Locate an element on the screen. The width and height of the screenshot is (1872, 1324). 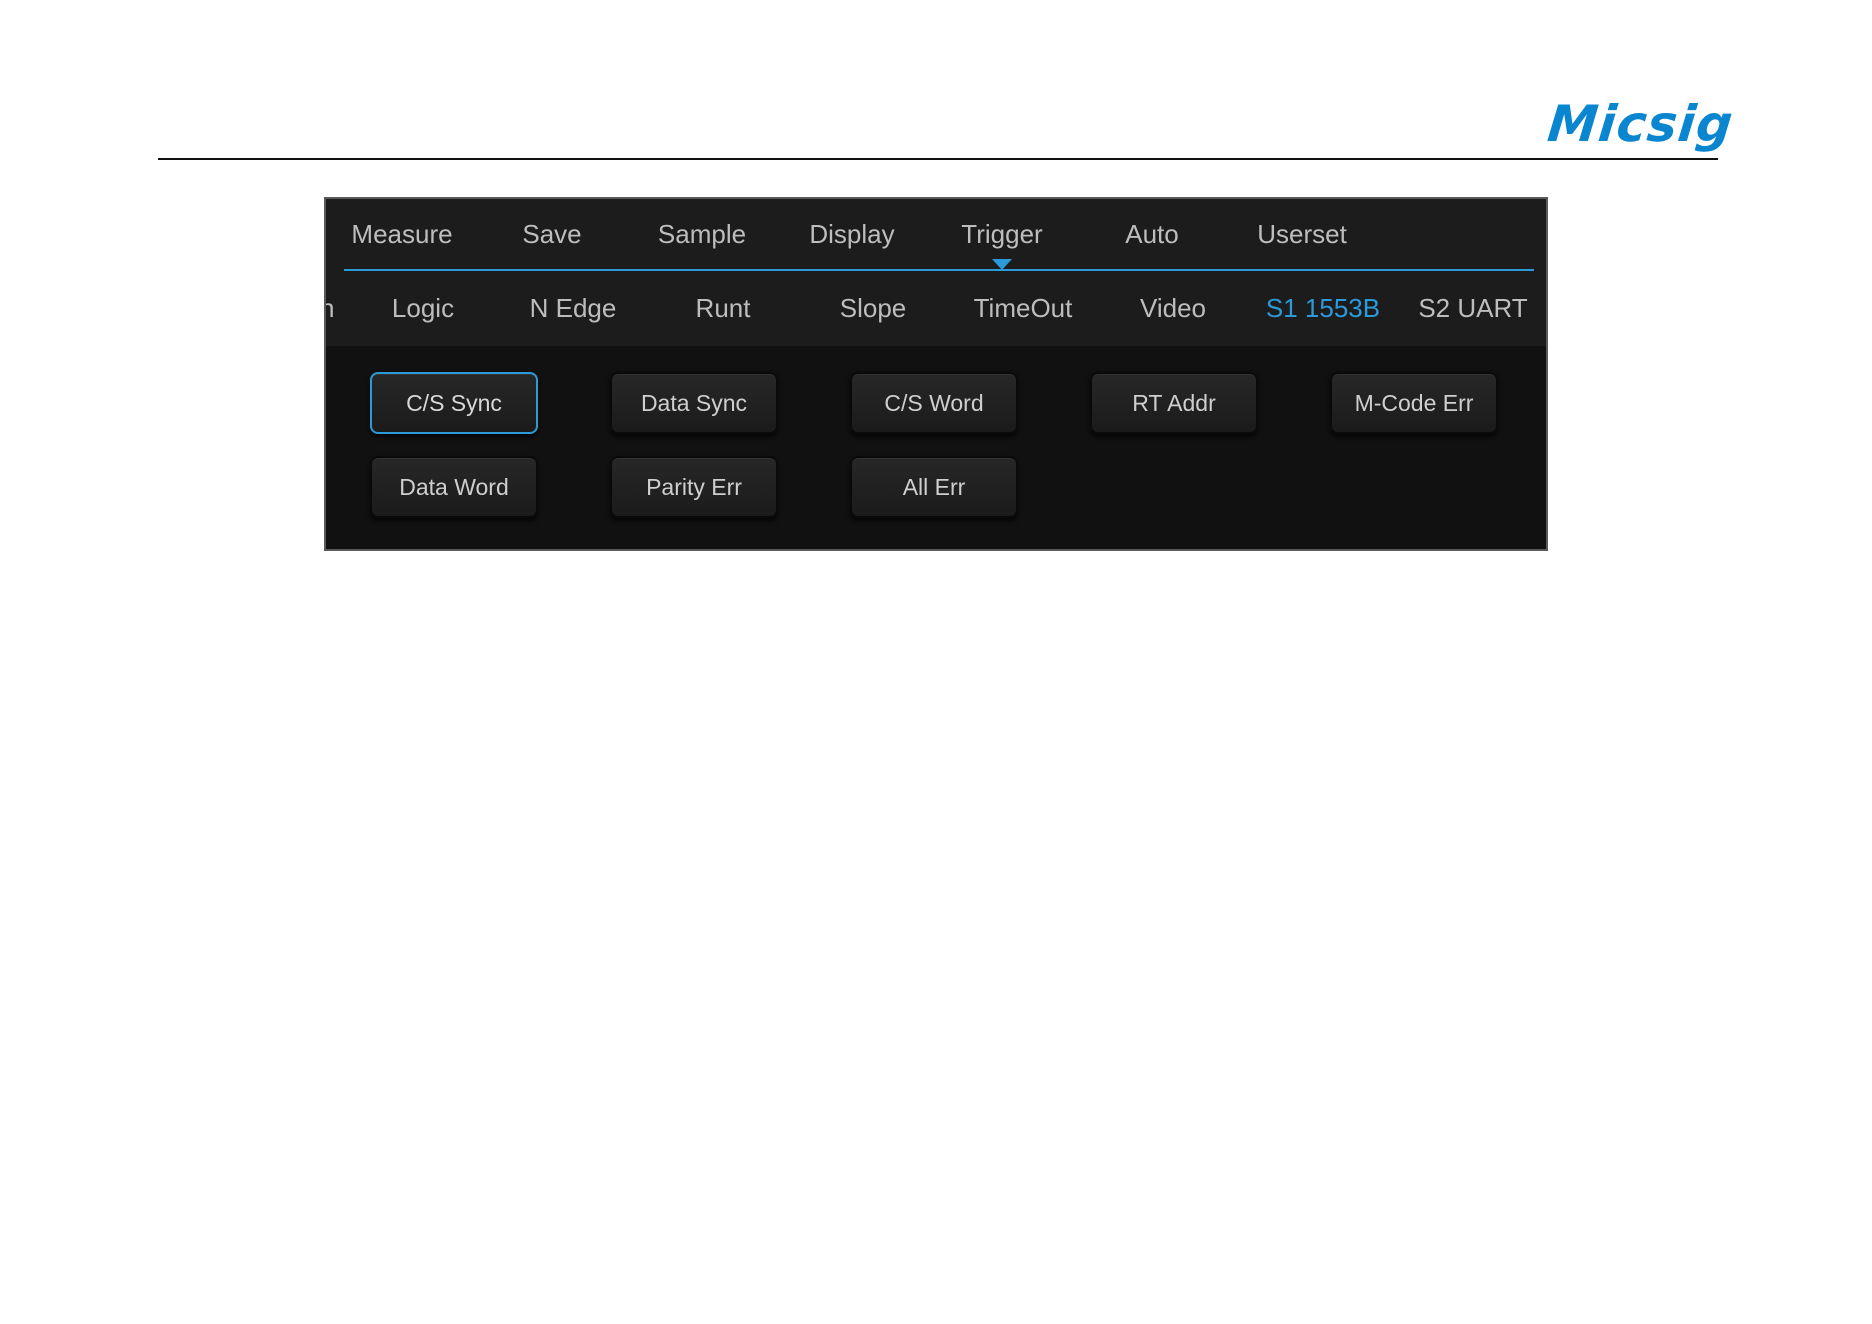
micsig-logo: Micsig is located at coordinates (1640, 124).